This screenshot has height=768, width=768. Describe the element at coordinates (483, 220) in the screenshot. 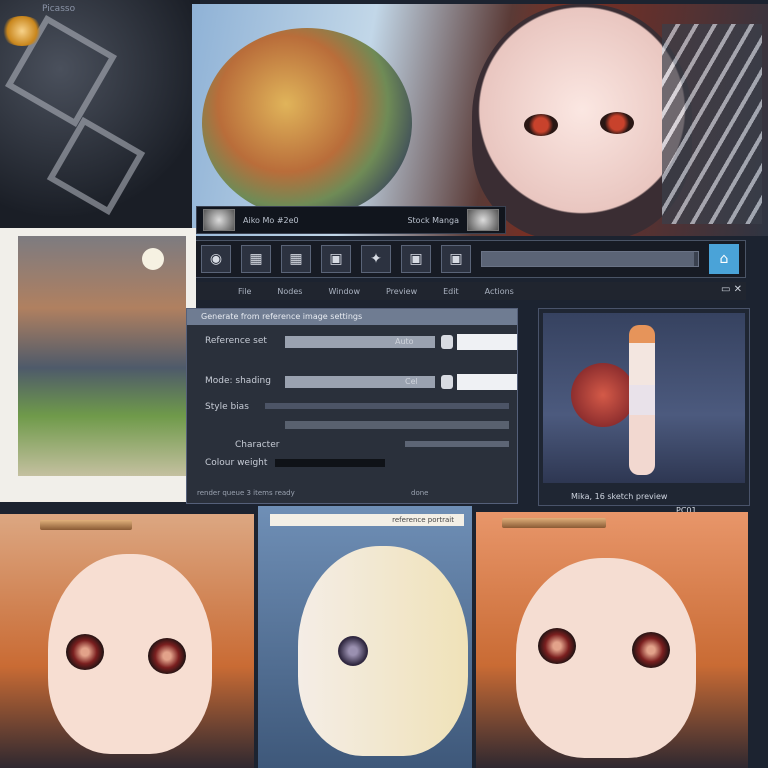

I see `image-icon` at that location.